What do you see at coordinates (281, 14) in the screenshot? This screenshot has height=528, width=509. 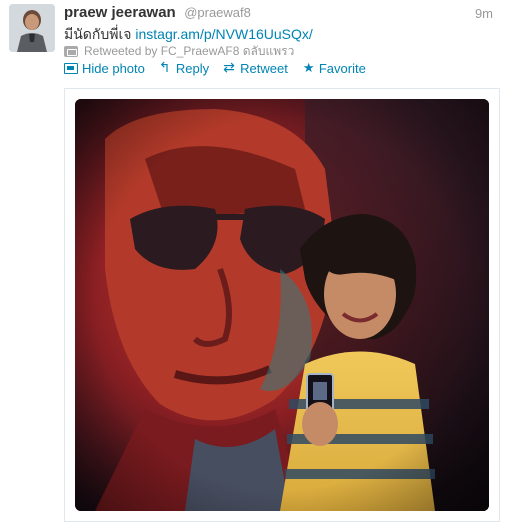 I see `tweet-header: praew jeerawan @praewaf8 9m` at bounding box center [281, 14].